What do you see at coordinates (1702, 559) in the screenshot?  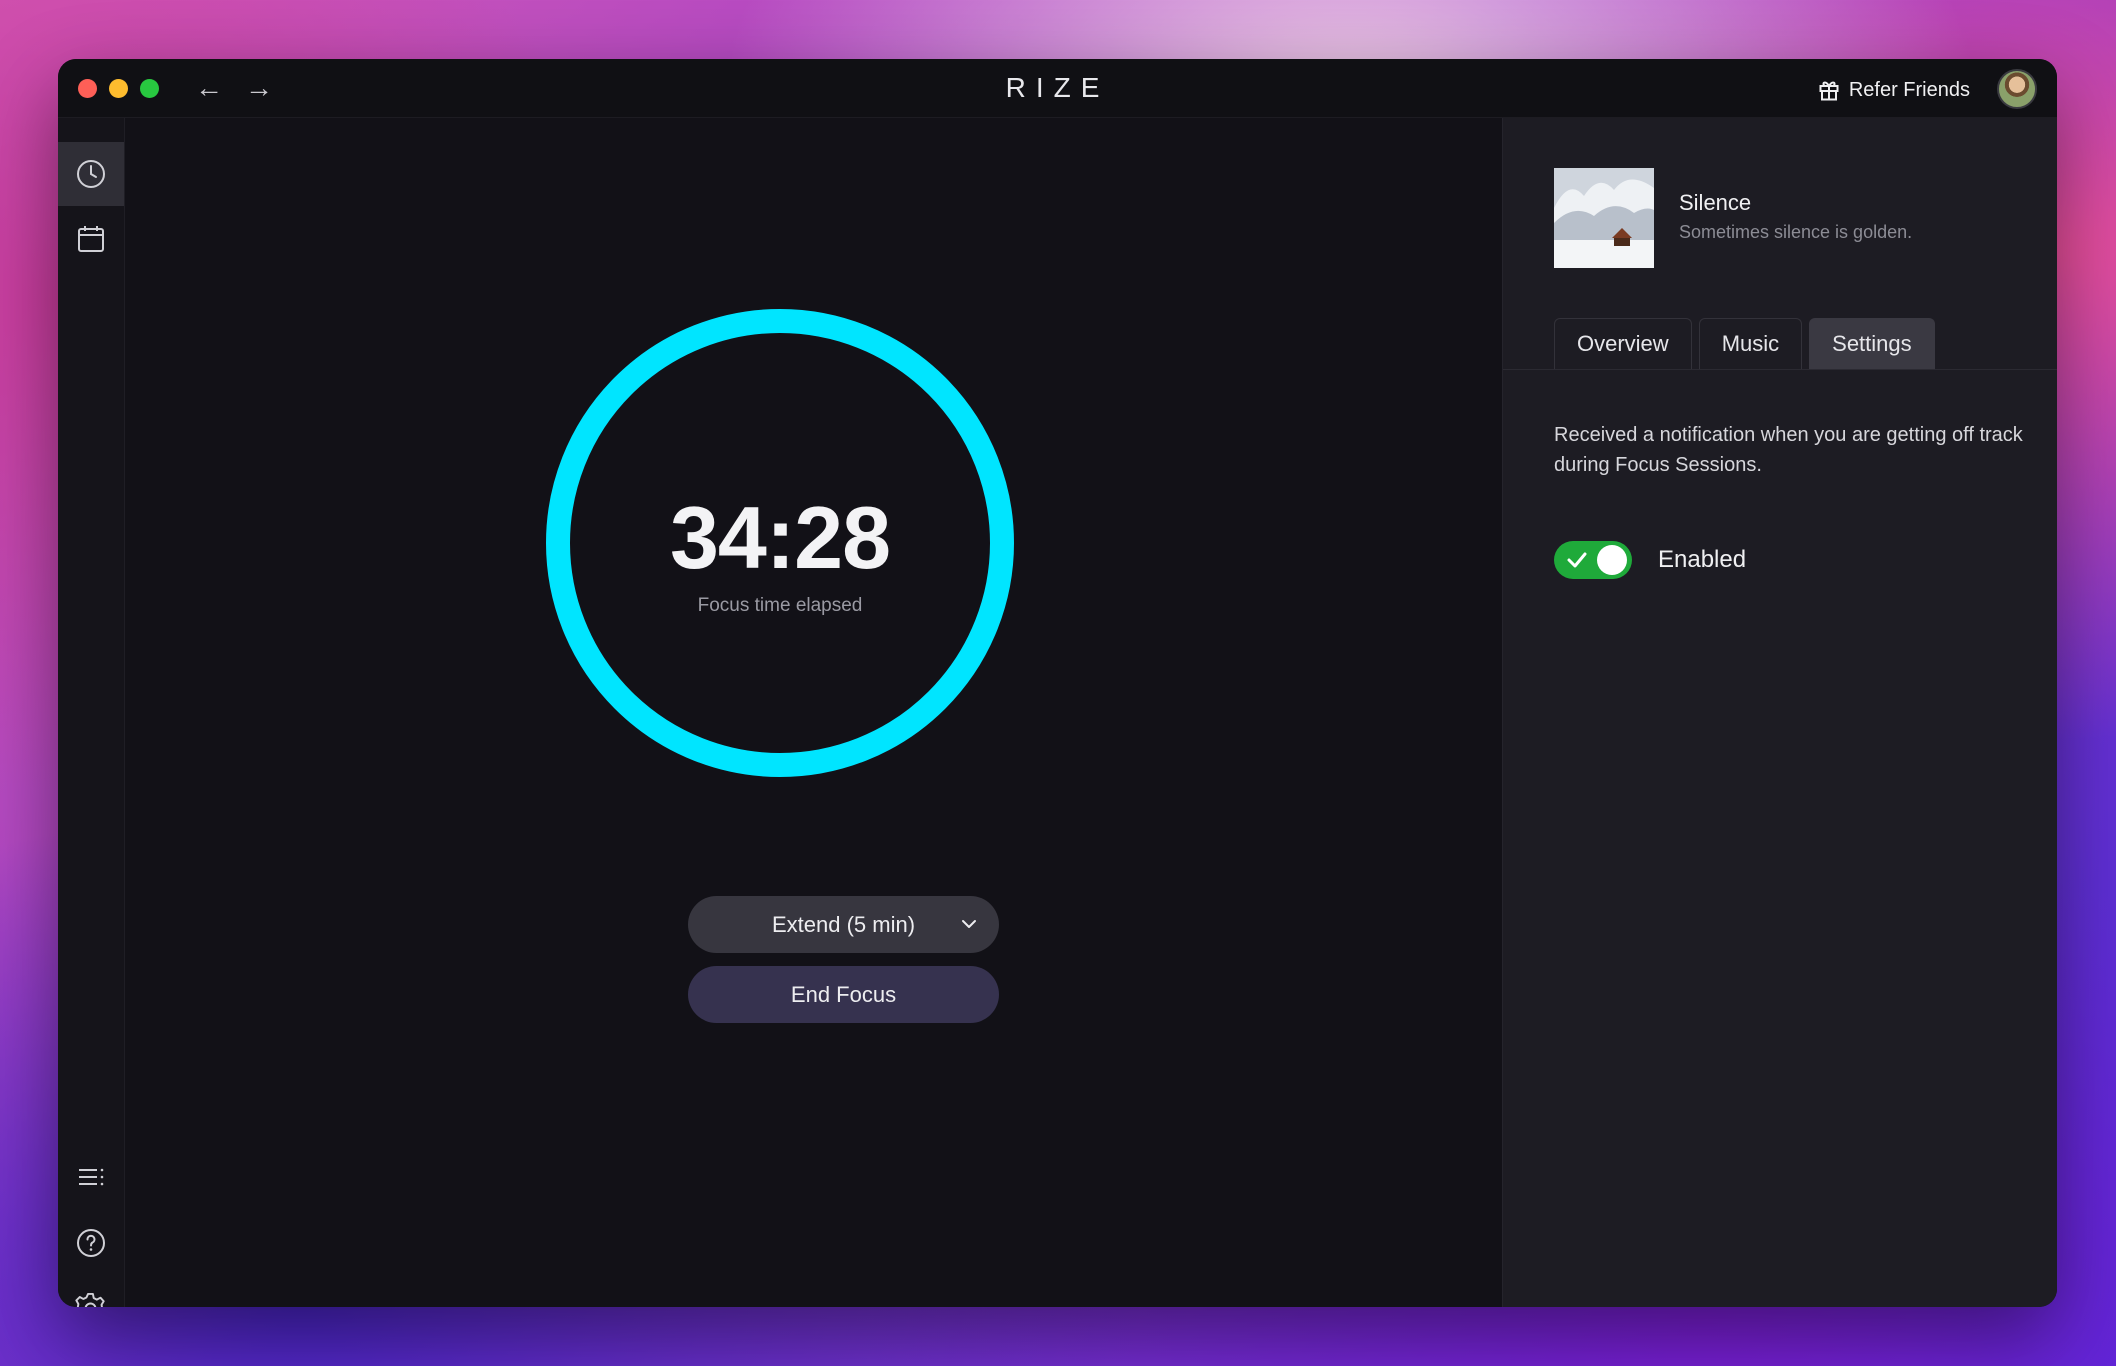 I see `toggle-label: Enabled` at bounding box center [1702, 559].